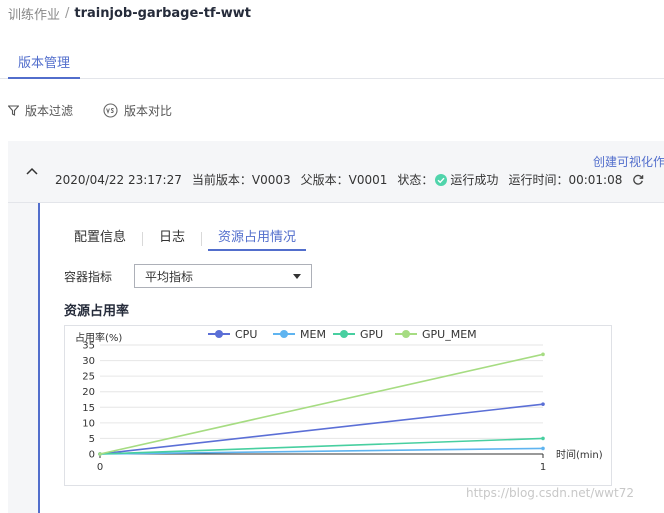  Describe the element at coordinates (313, 334) in the screenshot. I see `legend-label: MEM` at that location.